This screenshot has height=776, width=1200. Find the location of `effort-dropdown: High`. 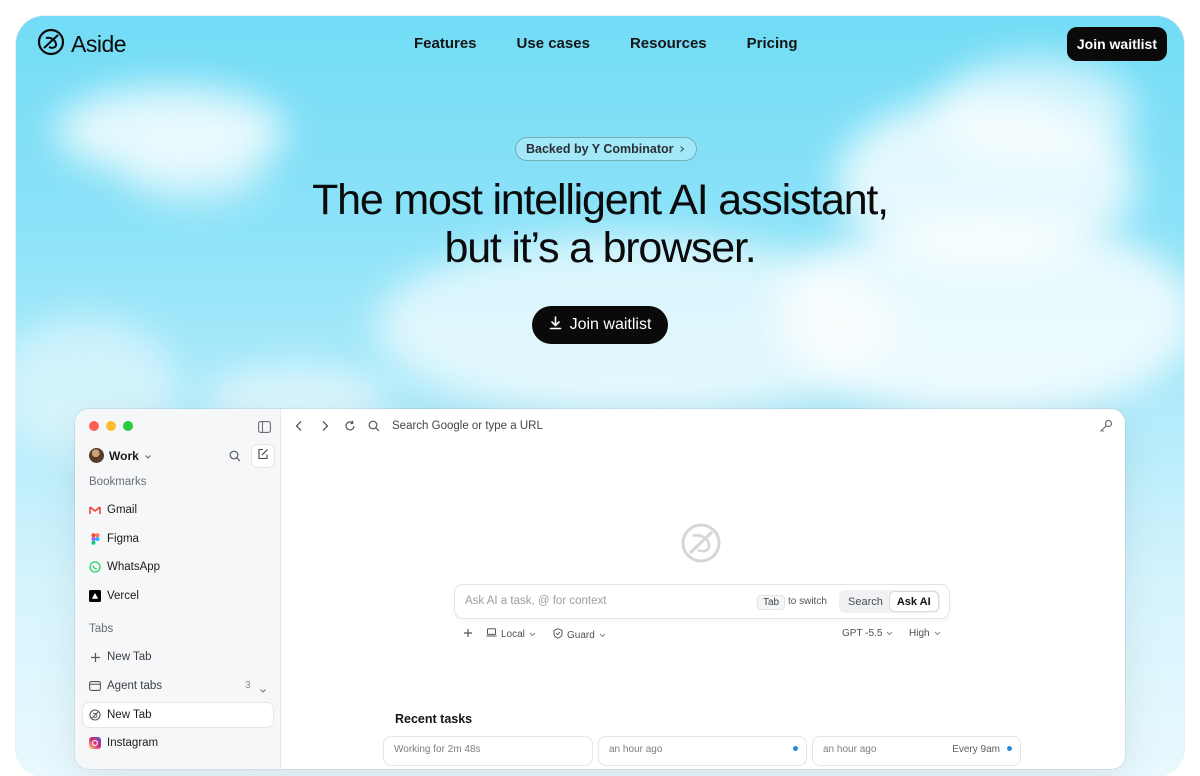

effort-dropdown: High is located at coordinates (925, 633).